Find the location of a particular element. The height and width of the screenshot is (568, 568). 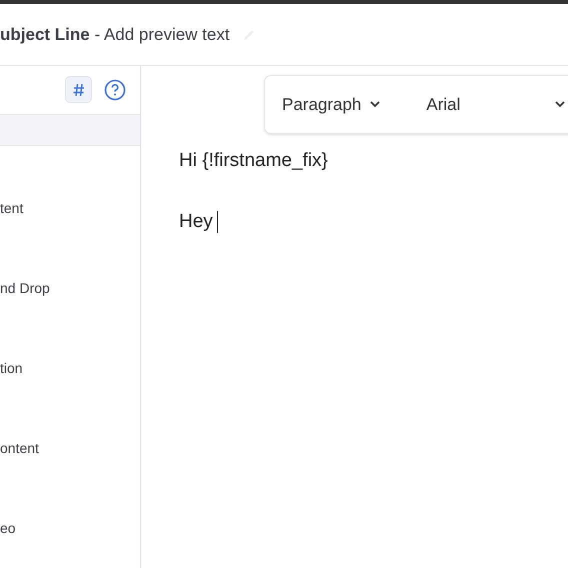

help-icon is located at coordinates (115, 89).